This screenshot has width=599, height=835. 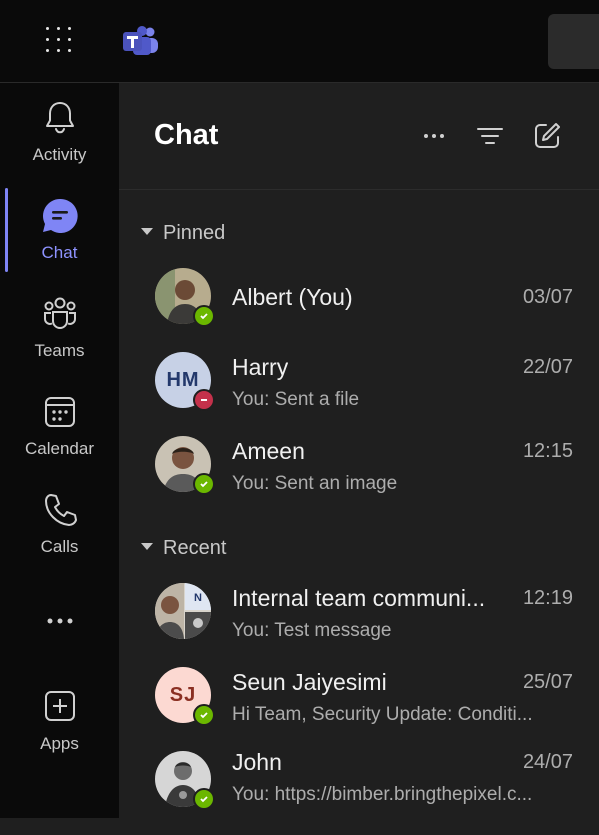 I want to click on chat-item-ameen: Ameen You: Sent an image 12:15, so click(x=359, y=478).